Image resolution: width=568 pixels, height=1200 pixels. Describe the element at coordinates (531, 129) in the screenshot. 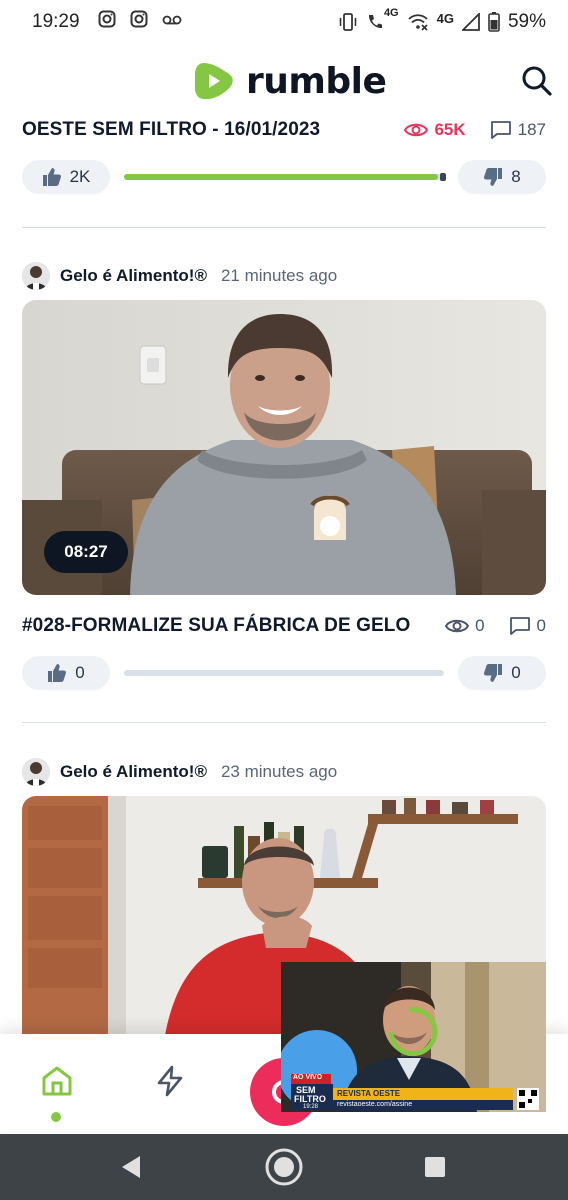

I see `comments-value: 187` at that location.